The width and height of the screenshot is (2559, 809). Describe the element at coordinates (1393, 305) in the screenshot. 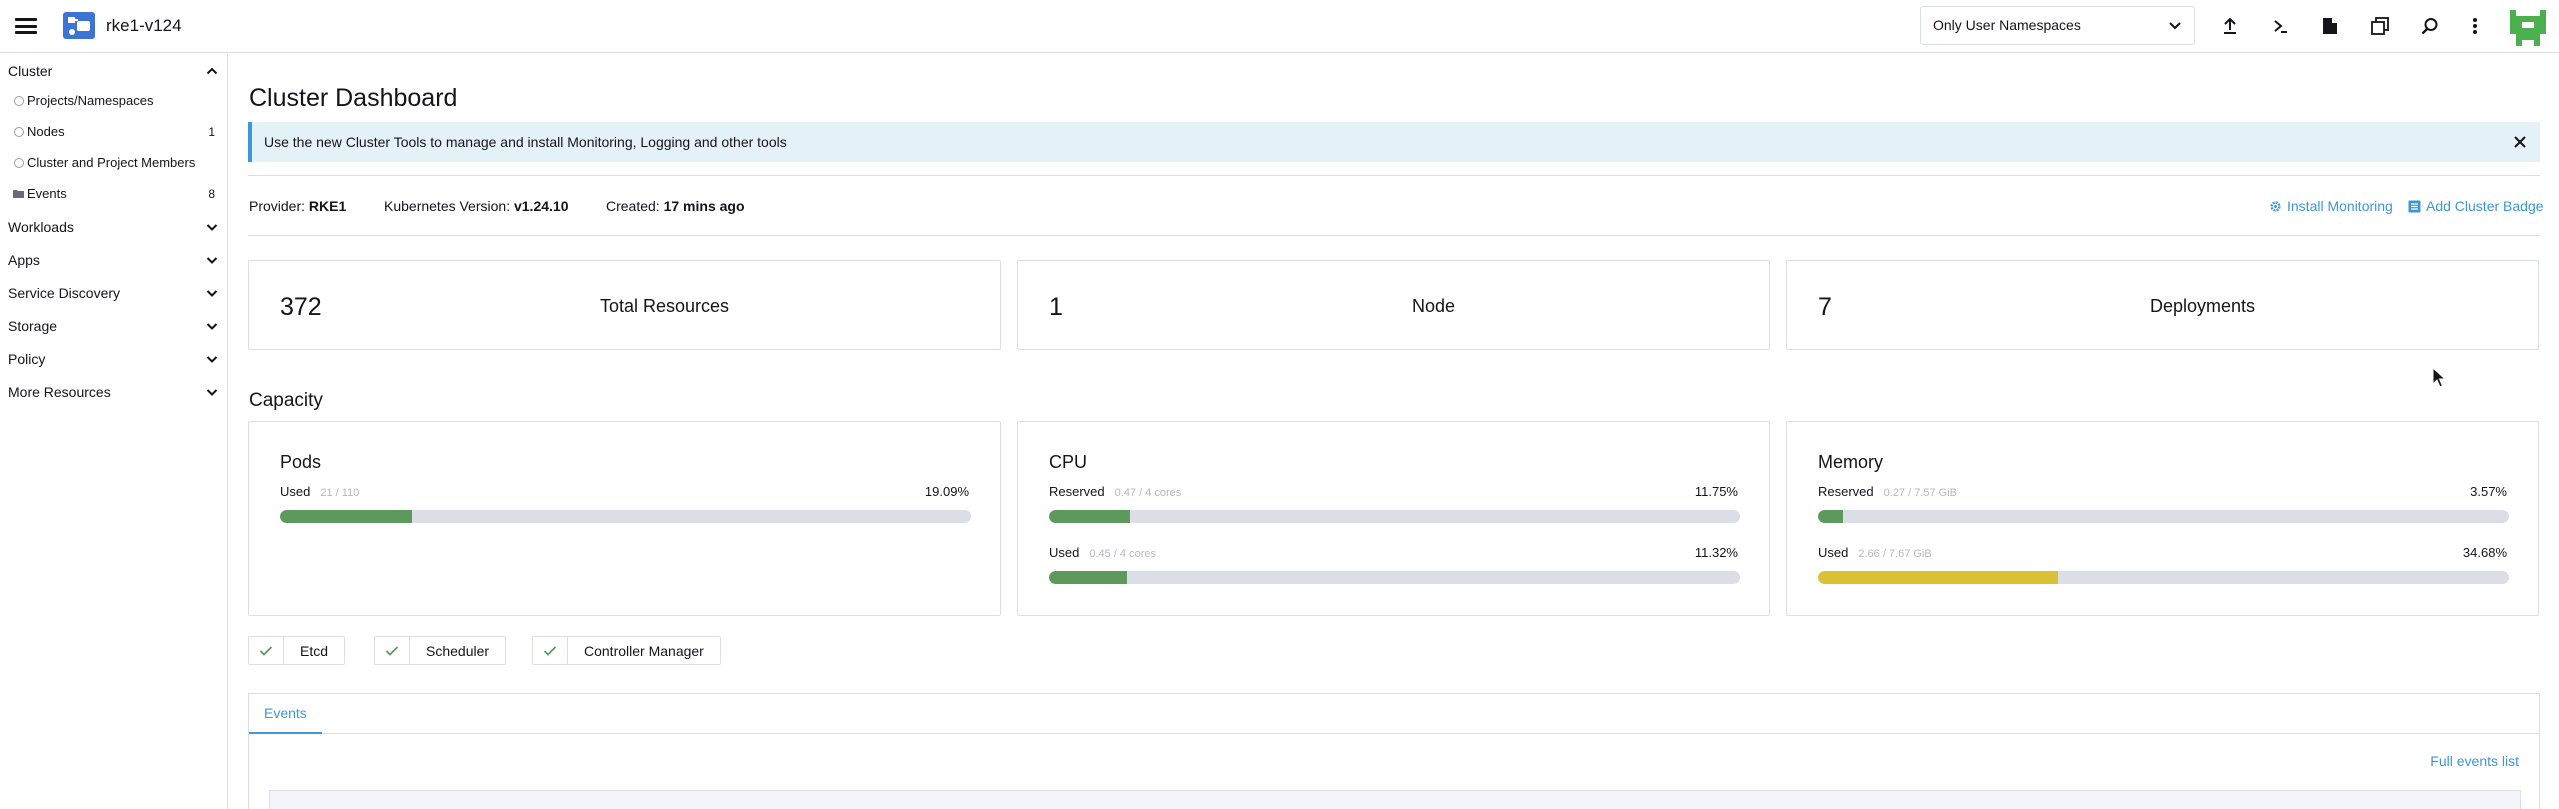

I see `count-card-nodes: 1 Node` at that location.